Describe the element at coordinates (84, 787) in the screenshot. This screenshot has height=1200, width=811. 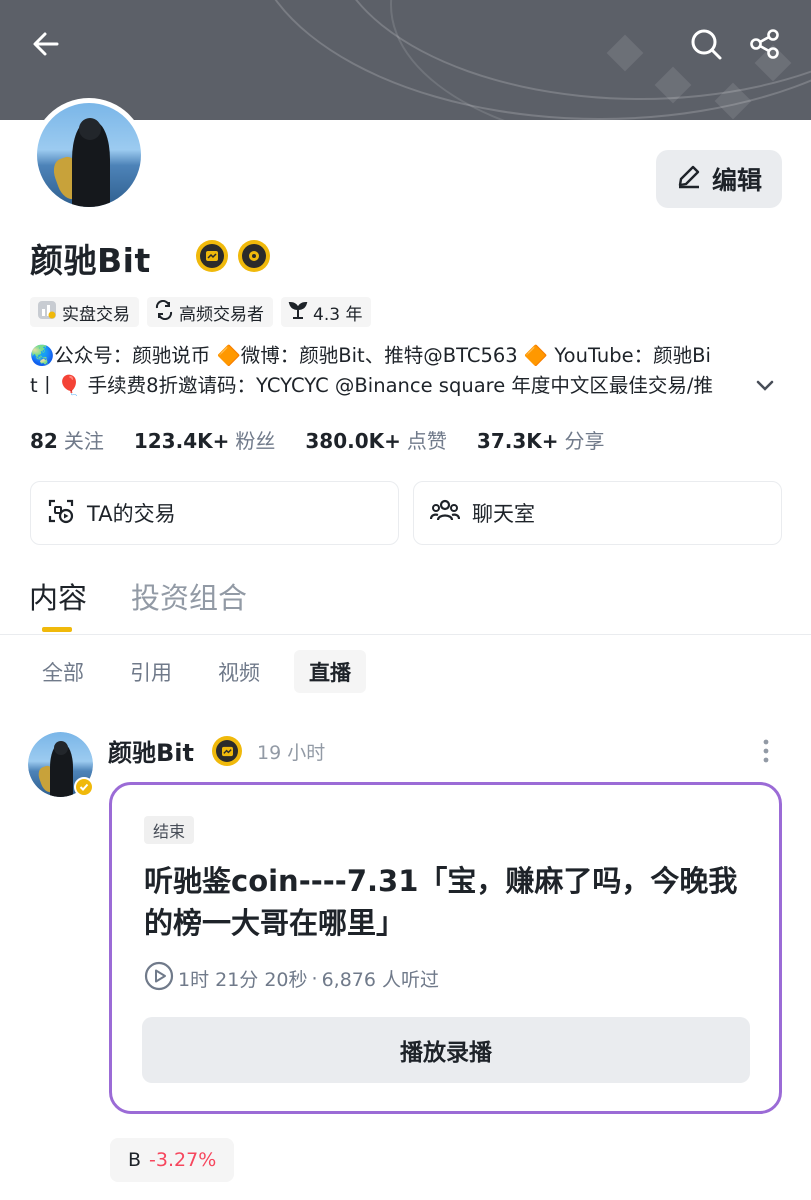
I see `verified-check-icon` at that location.